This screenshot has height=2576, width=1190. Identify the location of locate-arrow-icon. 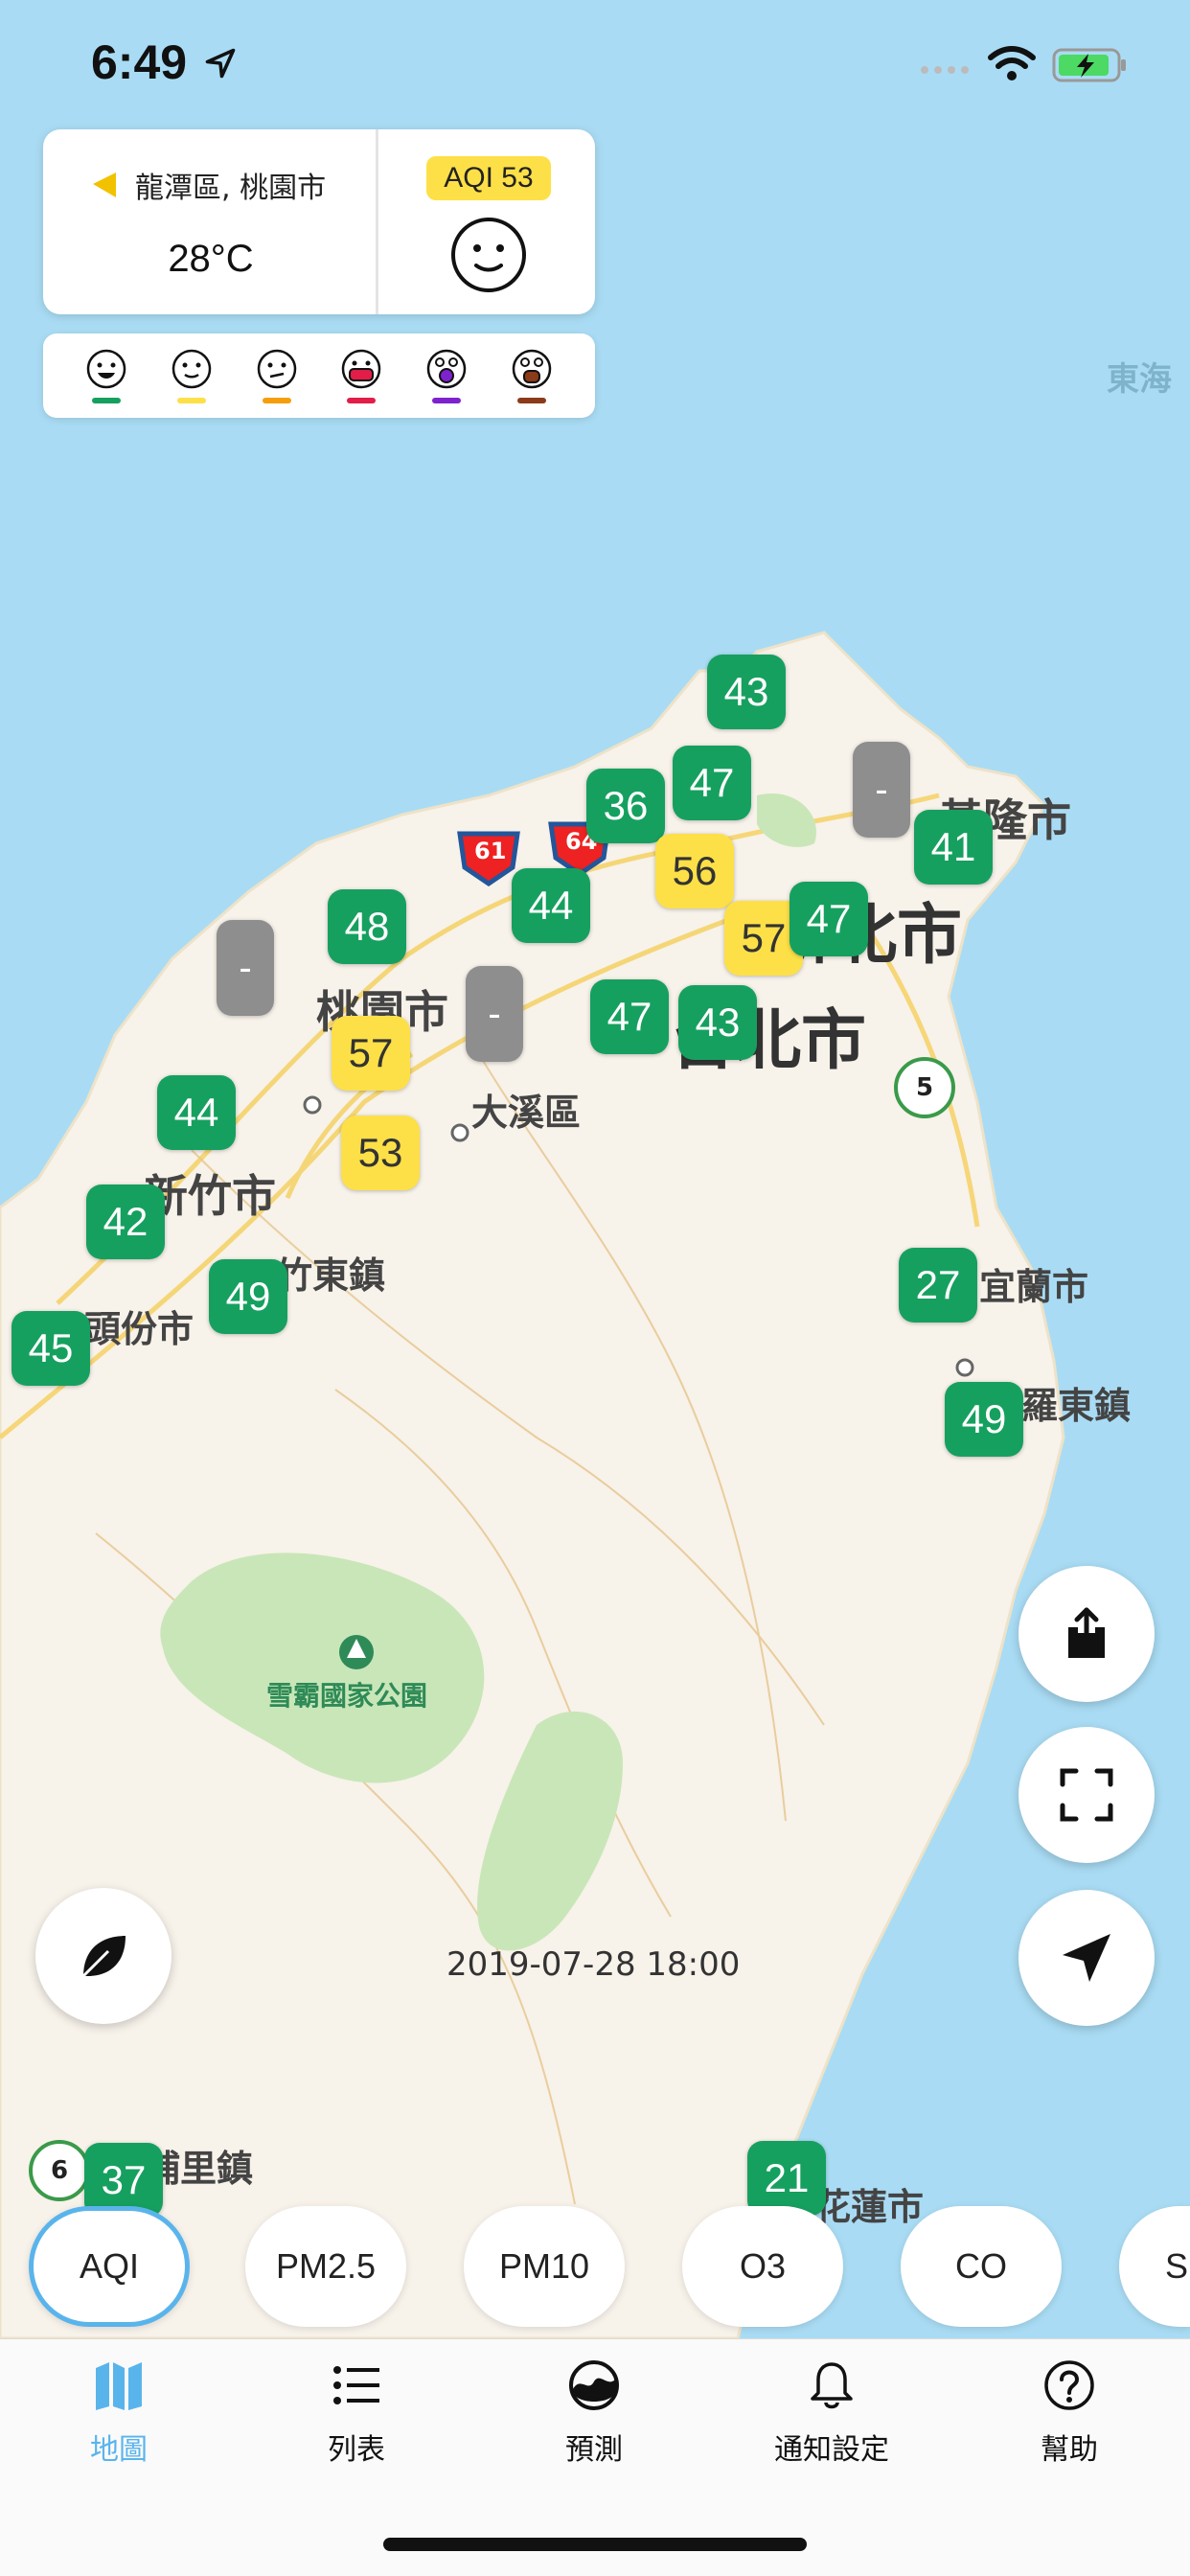
(1087, 1958).